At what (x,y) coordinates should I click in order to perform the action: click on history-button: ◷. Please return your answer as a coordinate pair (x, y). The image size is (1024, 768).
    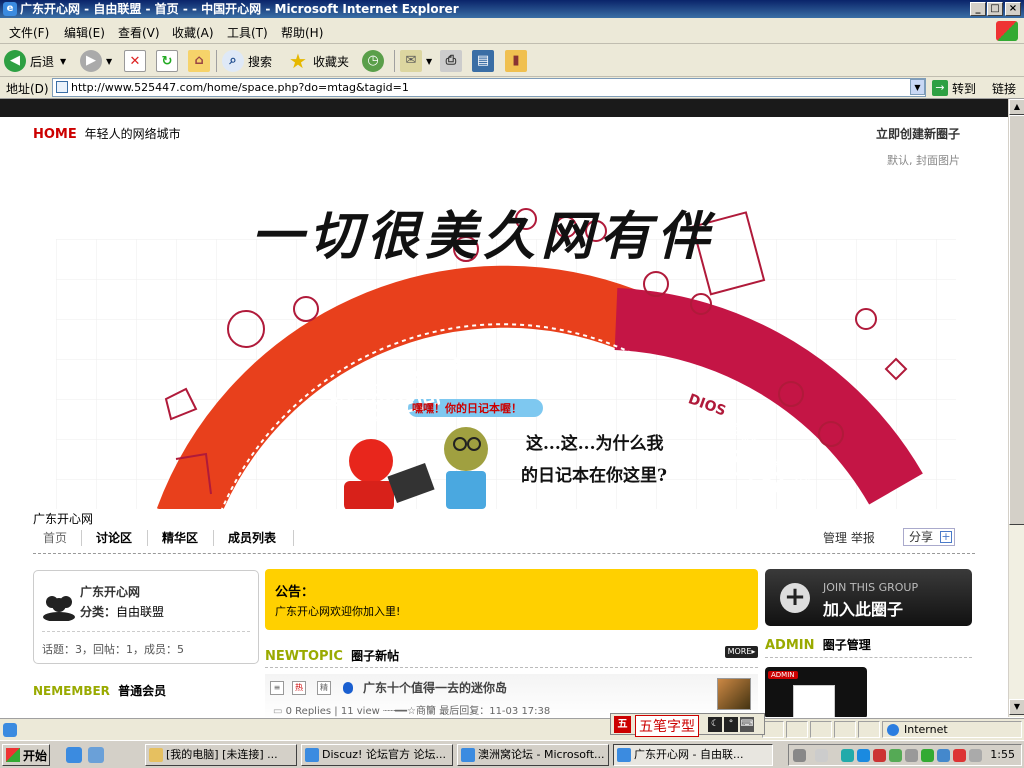
    Looking at the image, I should click on (375, 61).